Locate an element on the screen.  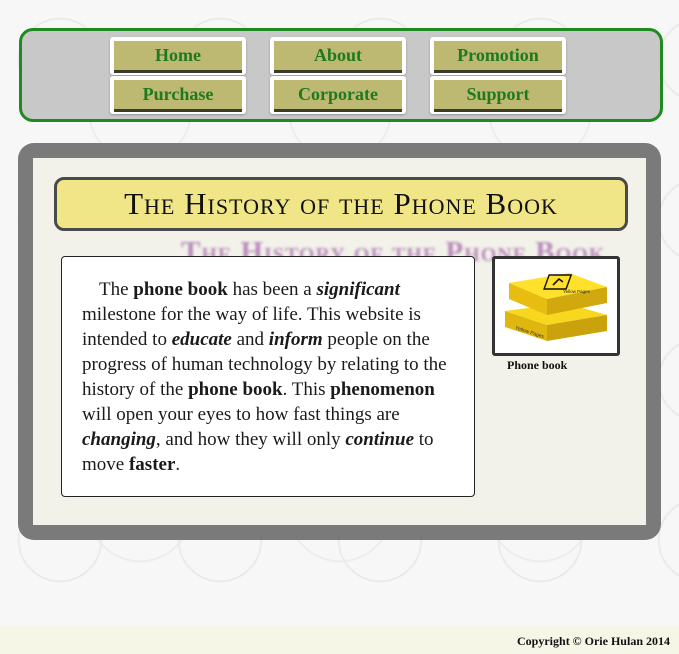
paragraph-segment: changing is located at coordinates (119, 439).